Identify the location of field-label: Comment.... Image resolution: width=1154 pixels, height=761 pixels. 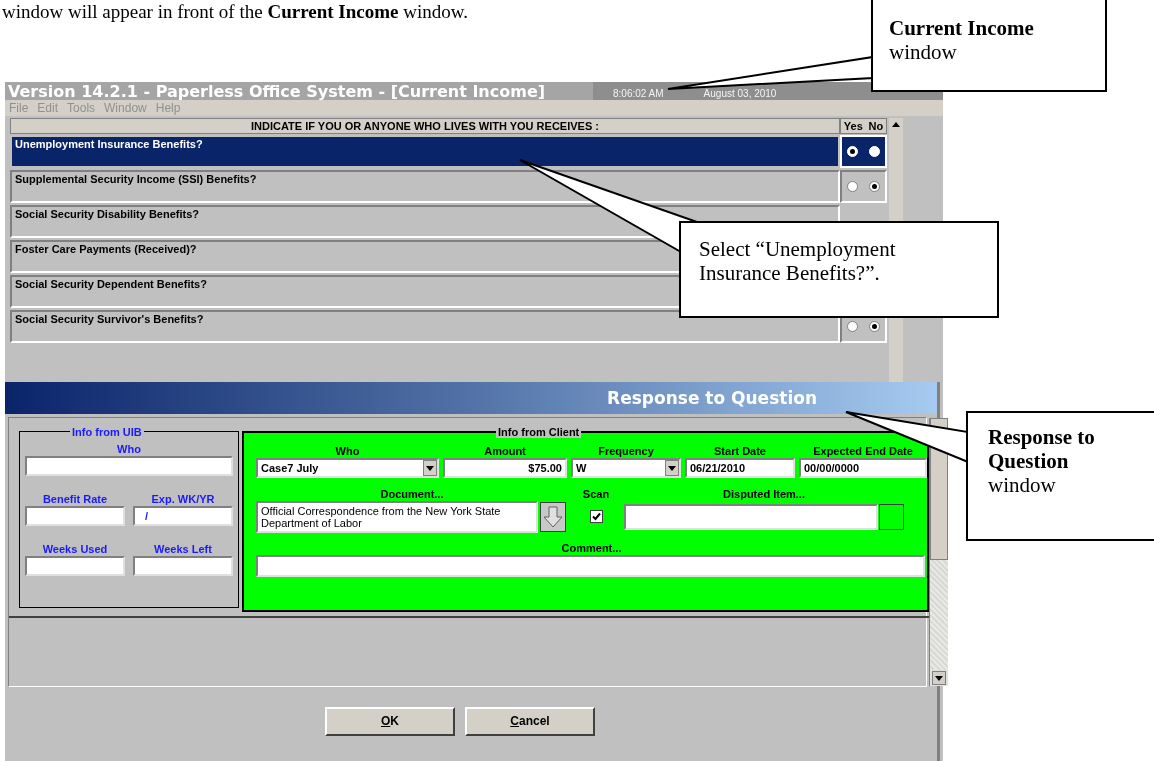
(591, 547).